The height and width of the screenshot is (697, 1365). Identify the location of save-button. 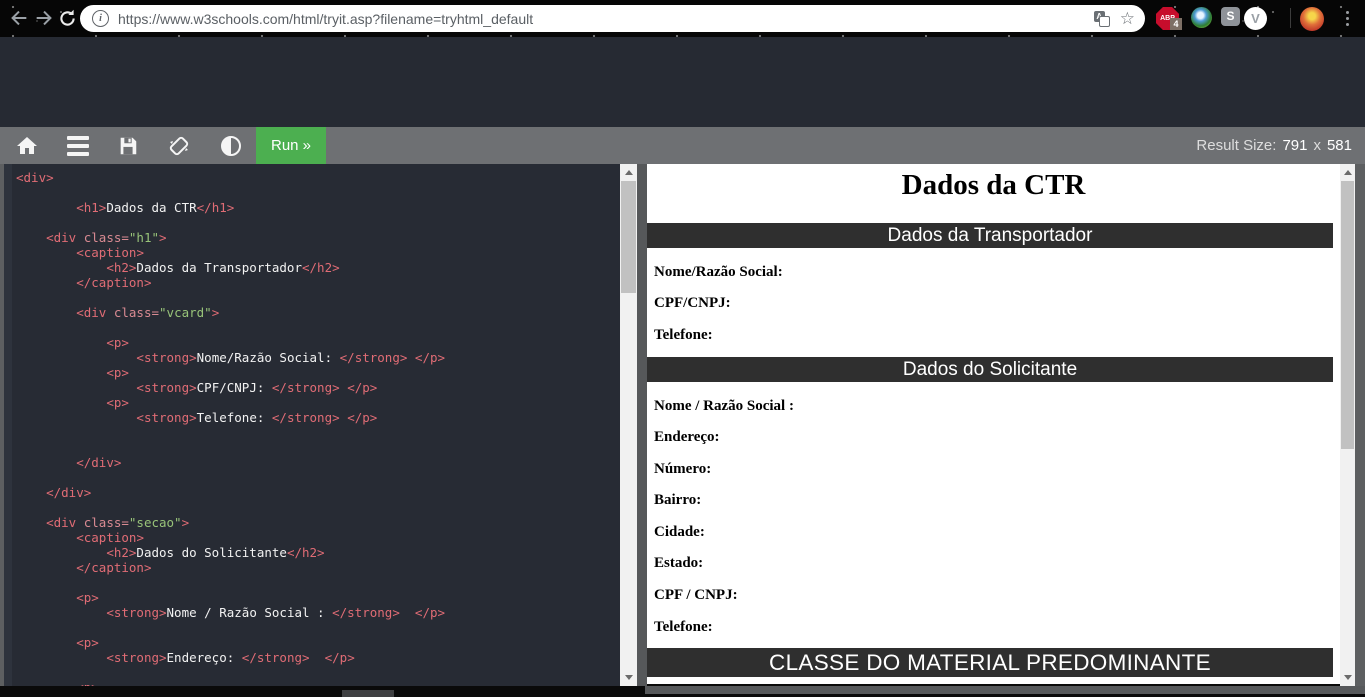
(128, 145).